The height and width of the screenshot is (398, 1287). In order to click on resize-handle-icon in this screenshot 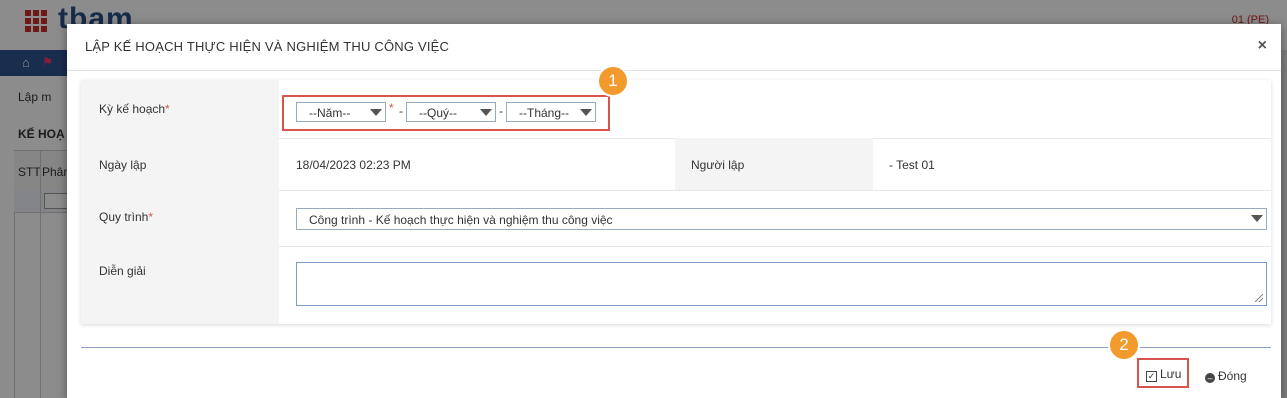, I will do `click(1259, 298)`.